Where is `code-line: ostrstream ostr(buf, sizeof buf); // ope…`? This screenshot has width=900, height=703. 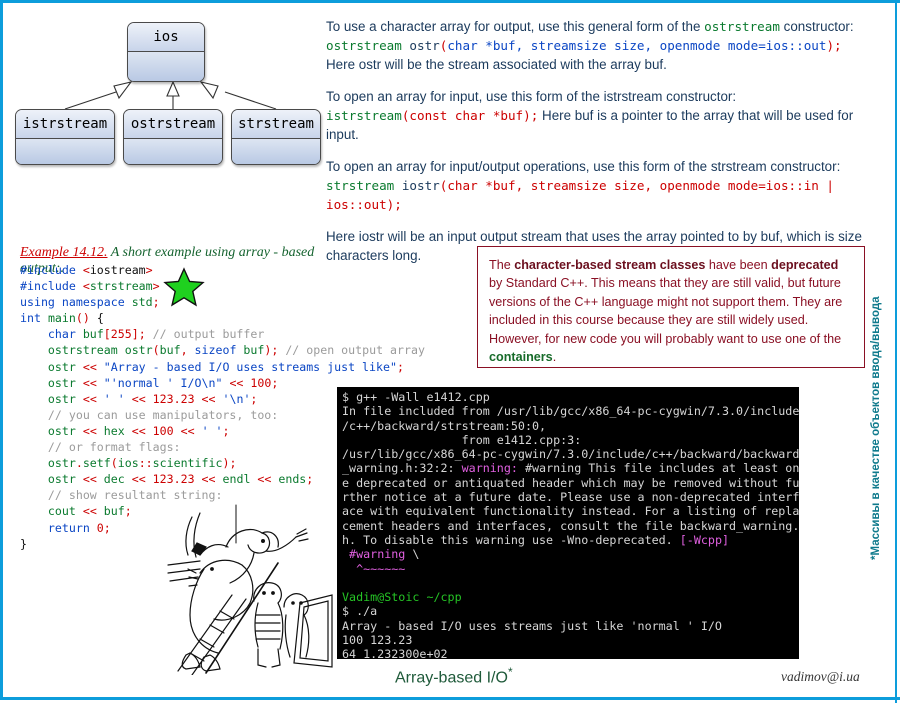
code-line: ostrstream ostr(buf, sizeof buf); // ope… is located at coordinates (236, 350).